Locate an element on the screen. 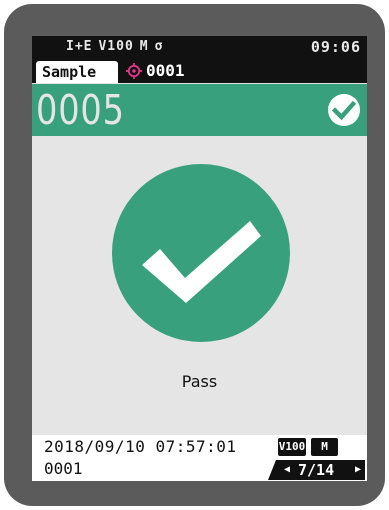 This screenshot has width=389, height=510. mode-badge: M is located at coordinates (324, 447).